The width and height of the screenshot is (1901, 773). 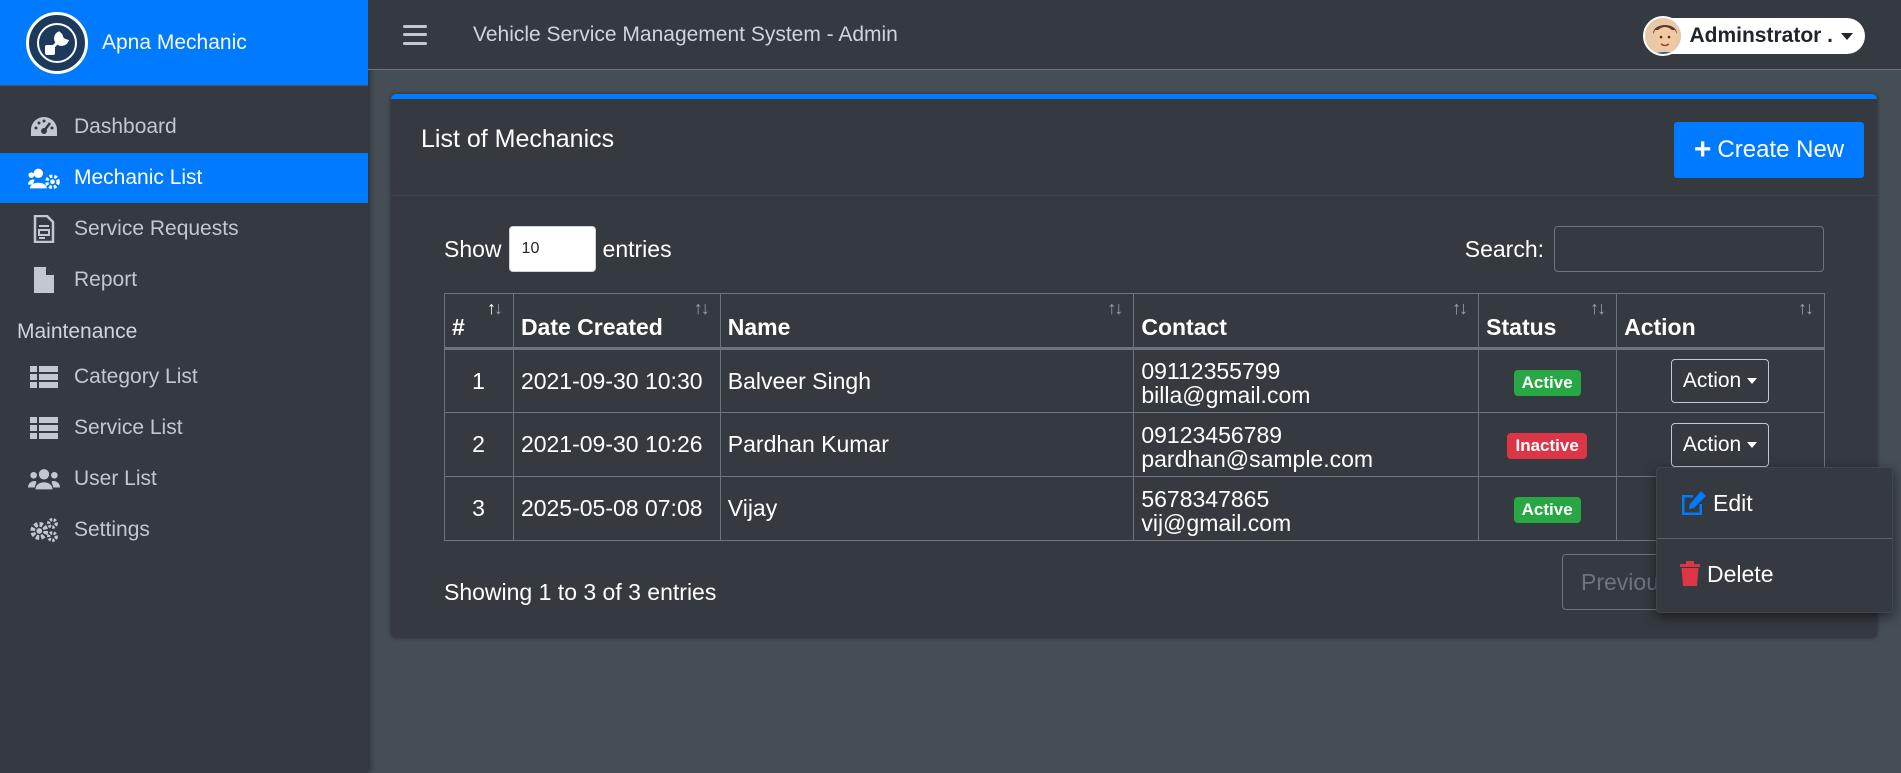 What do you see at coordinates (927, 380) in the screenshot?
I see `name-cell: Balveer Singh` at bounding box center [927, 380].